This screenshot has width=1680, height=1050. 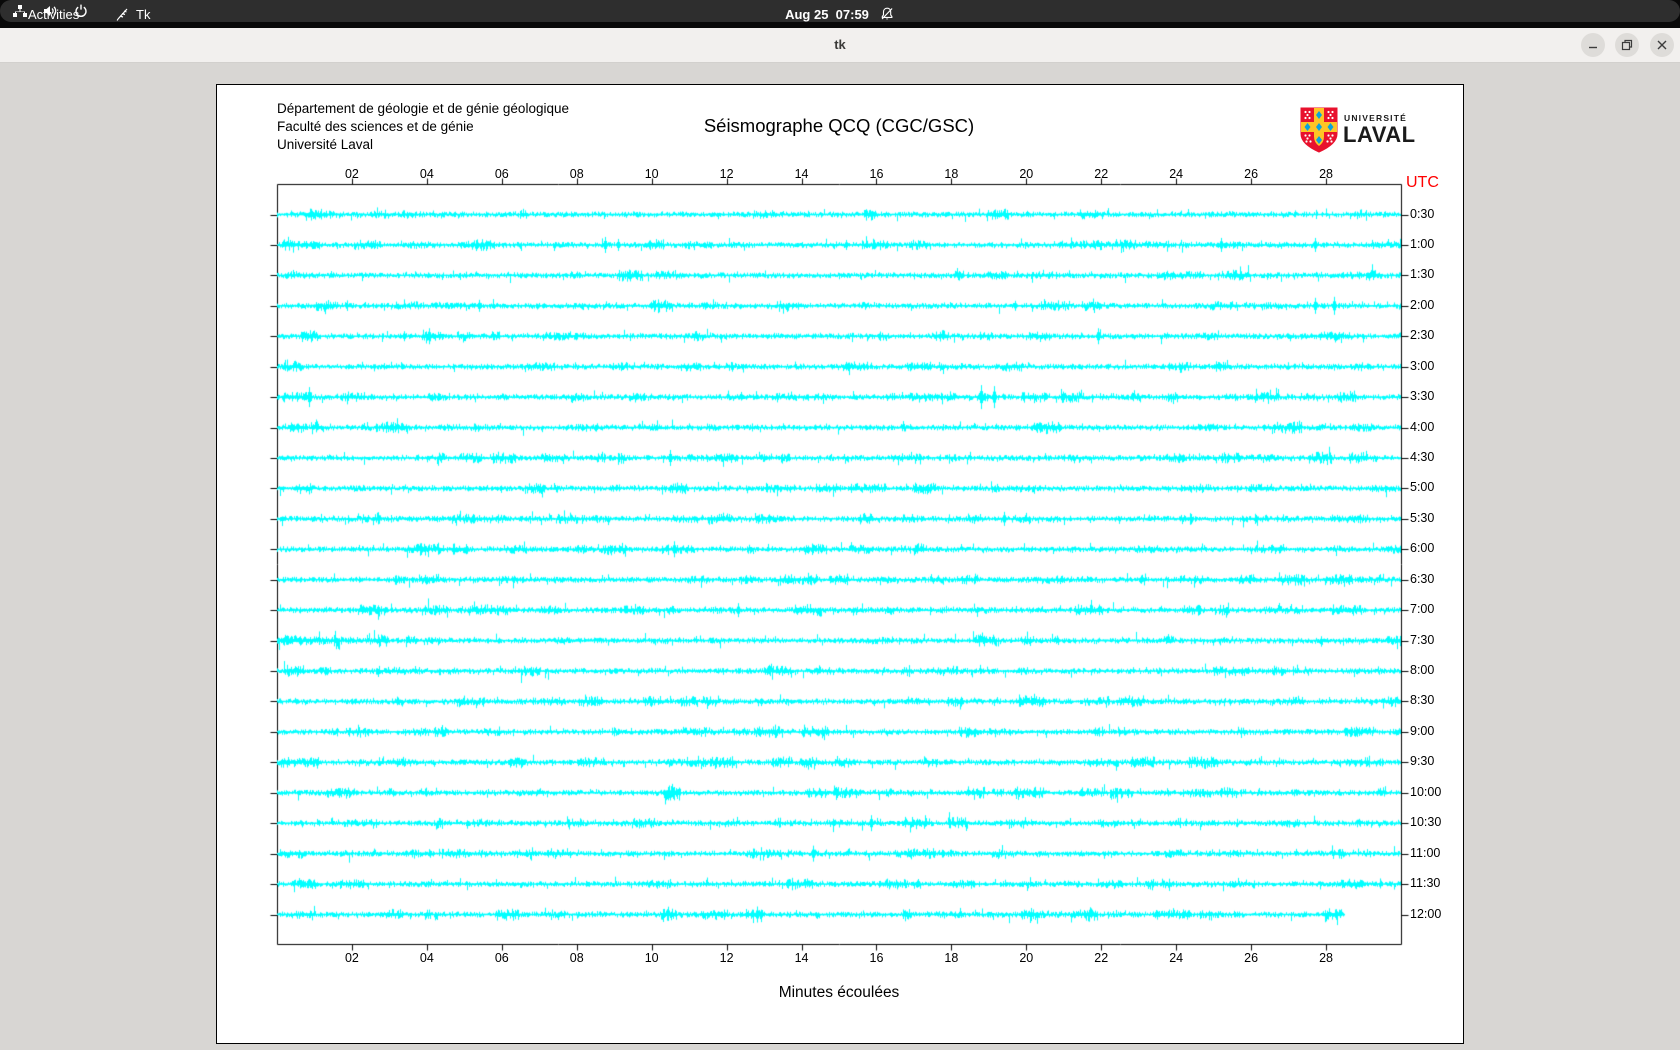 What do you see at coordinates (852, 14) in the screenshot?
I see `clock-time: 07:59` at bounding box center [852, 14].